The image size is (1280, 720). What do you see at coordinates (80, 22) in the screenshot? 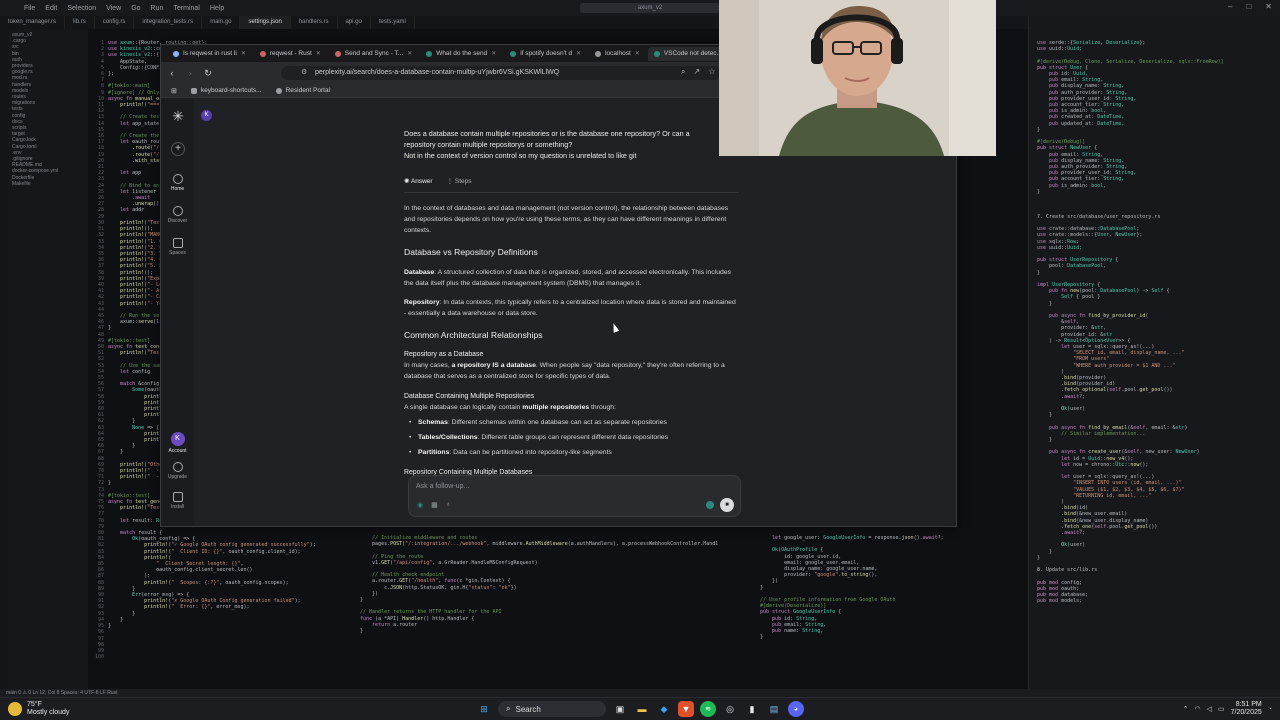
I see `editor-tab: lib.rs` at bounding box center [80, 22].